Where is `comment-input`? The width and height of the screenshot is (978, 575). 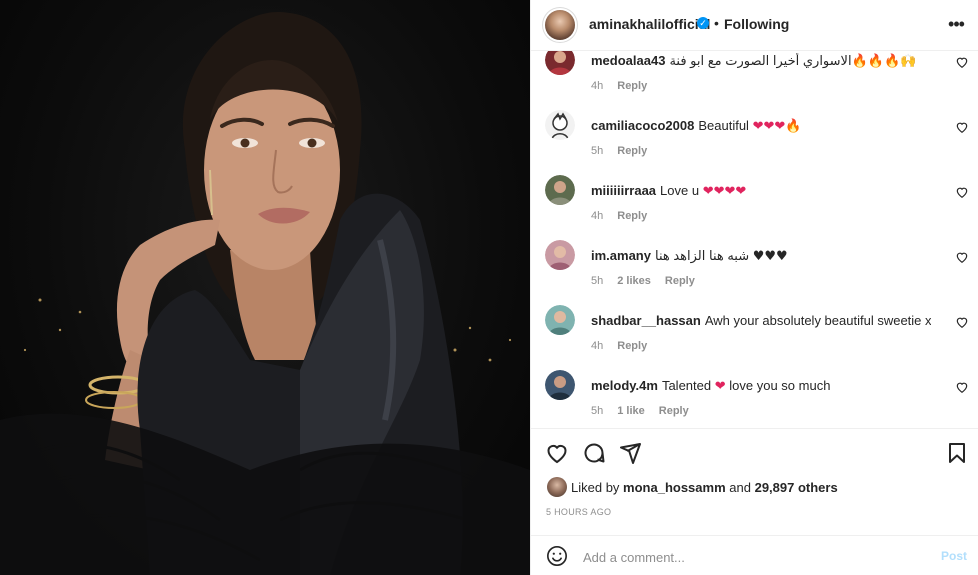
comment-input is located at coordinates (753, 557).